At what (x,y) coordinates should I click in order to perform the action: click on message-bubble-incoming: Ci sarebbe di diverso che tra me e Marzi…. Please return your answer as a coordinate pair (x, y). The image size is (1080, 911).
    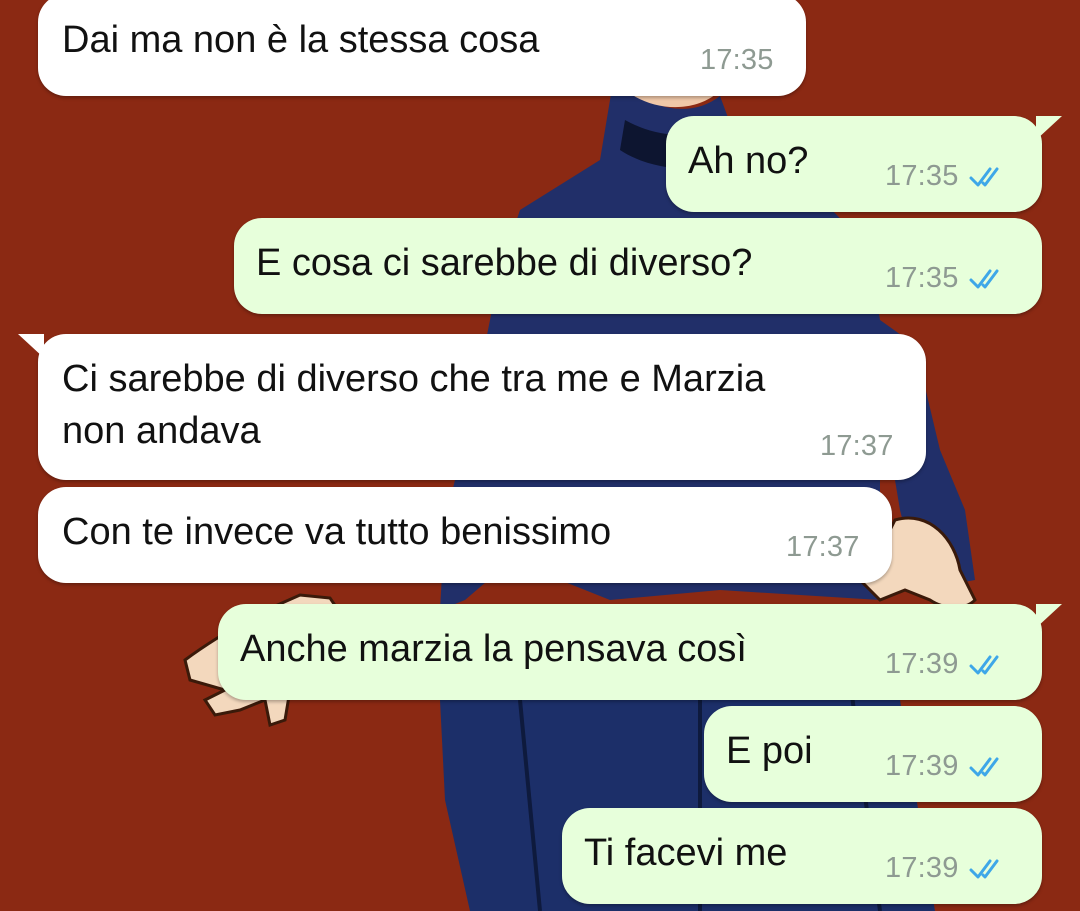
    Looking at the image, I should click on (472, 407).